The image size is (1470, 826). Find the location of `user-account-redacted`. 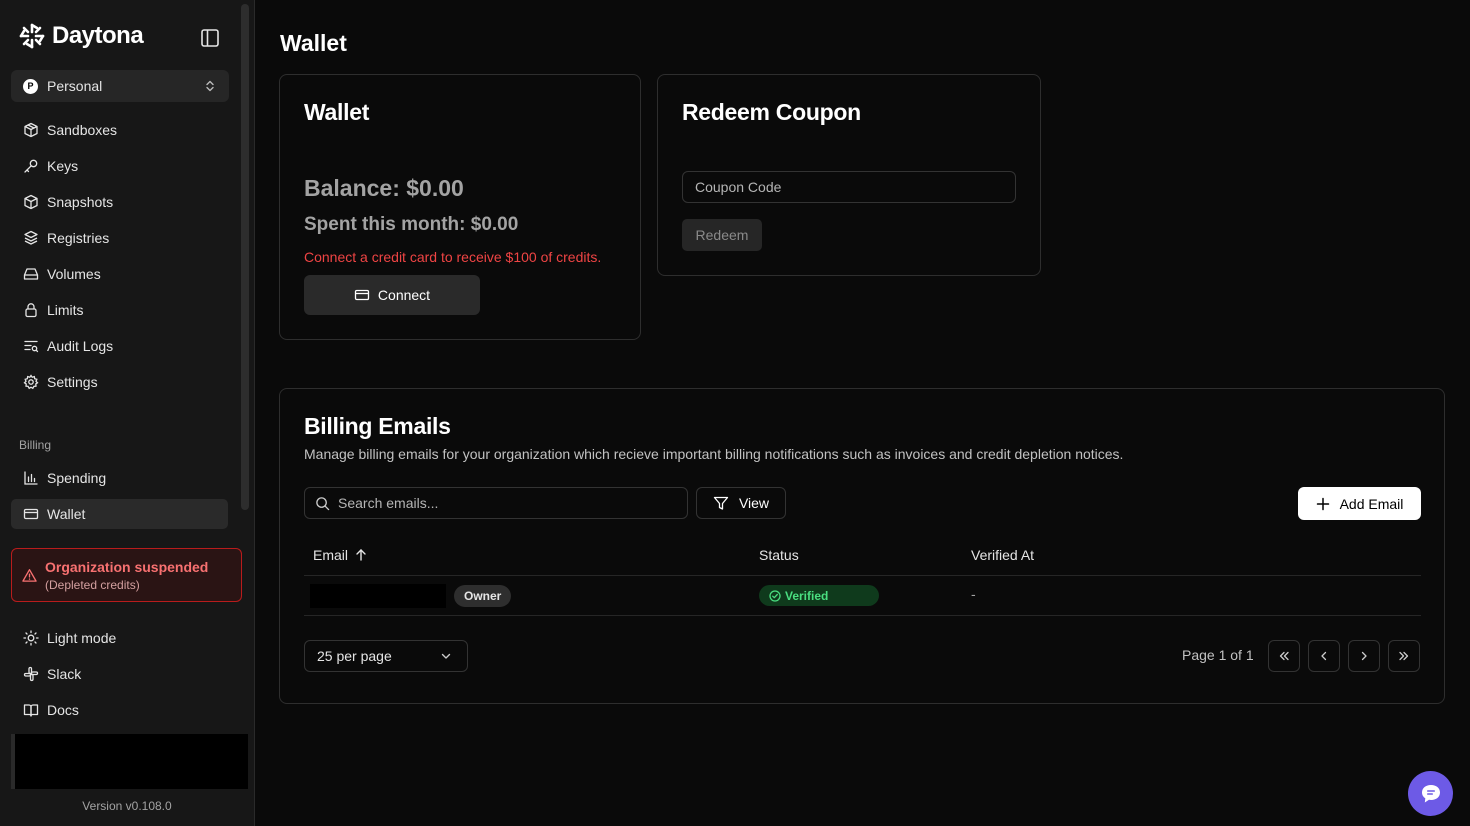

user-account-redacted is located at coordinates (129, 761).